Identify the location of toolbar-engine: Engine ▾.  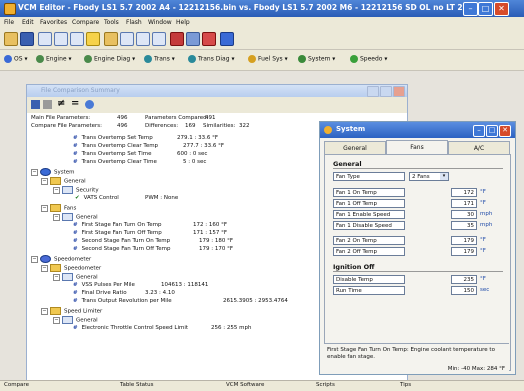
(54, 59).